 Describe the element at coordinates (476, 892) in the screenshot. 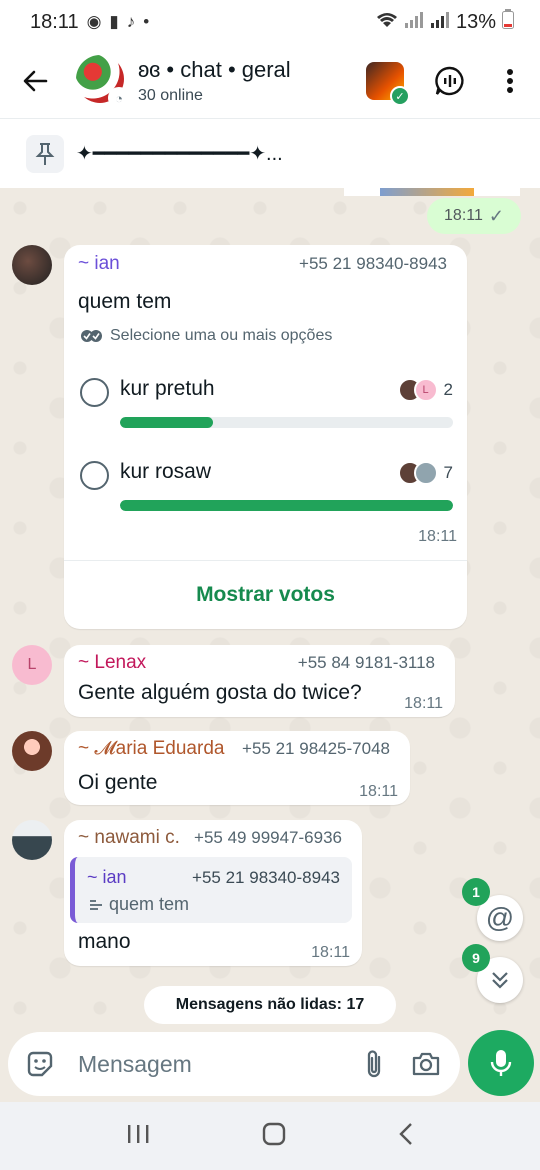

I see `mention-badge: 1` at that location.